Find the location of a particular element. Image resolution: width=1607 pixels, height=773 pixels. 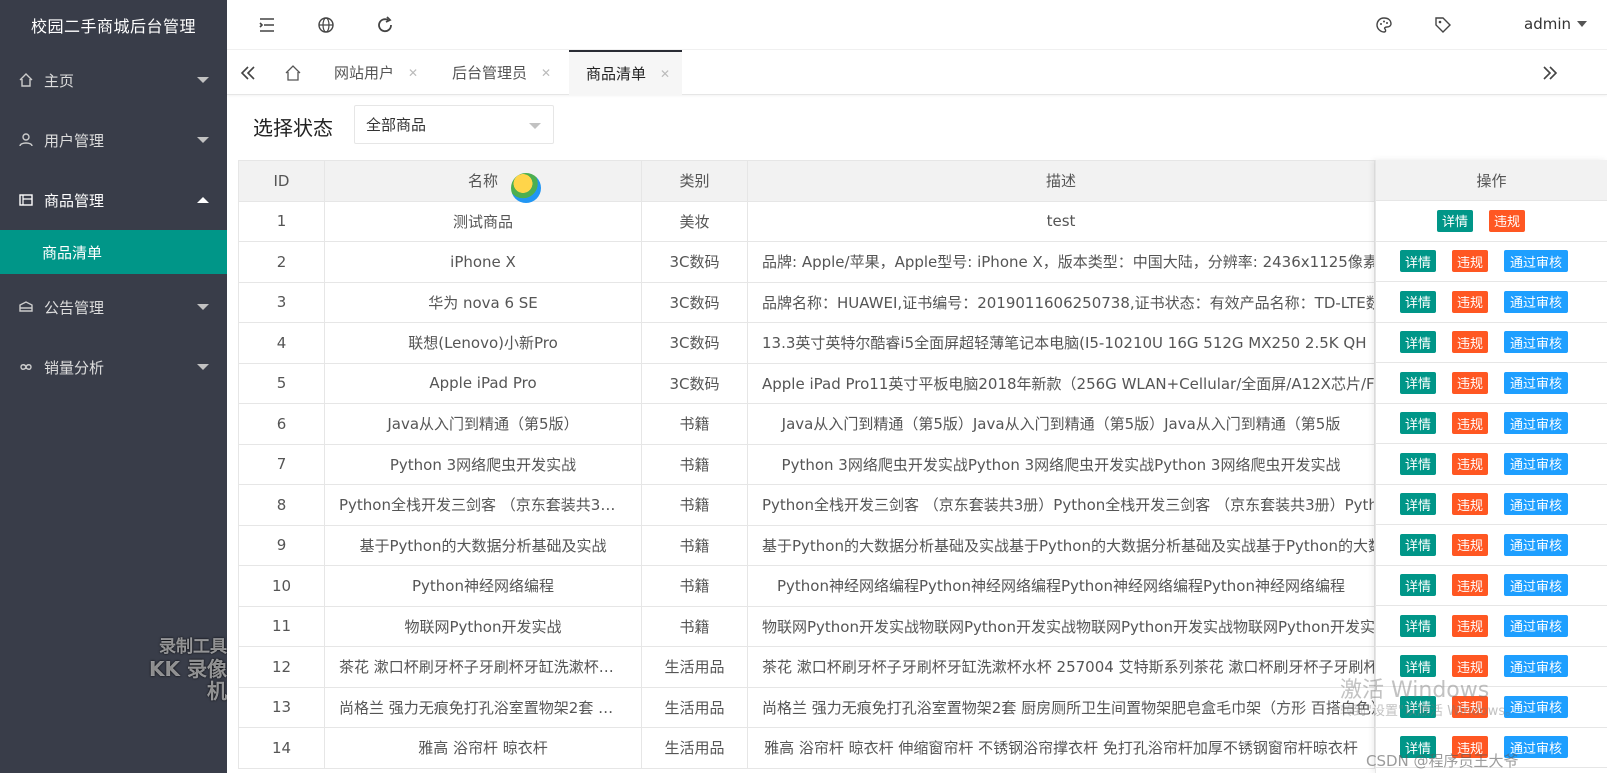

status-select-value: 全部商品 is located at coordinates (396, 125).